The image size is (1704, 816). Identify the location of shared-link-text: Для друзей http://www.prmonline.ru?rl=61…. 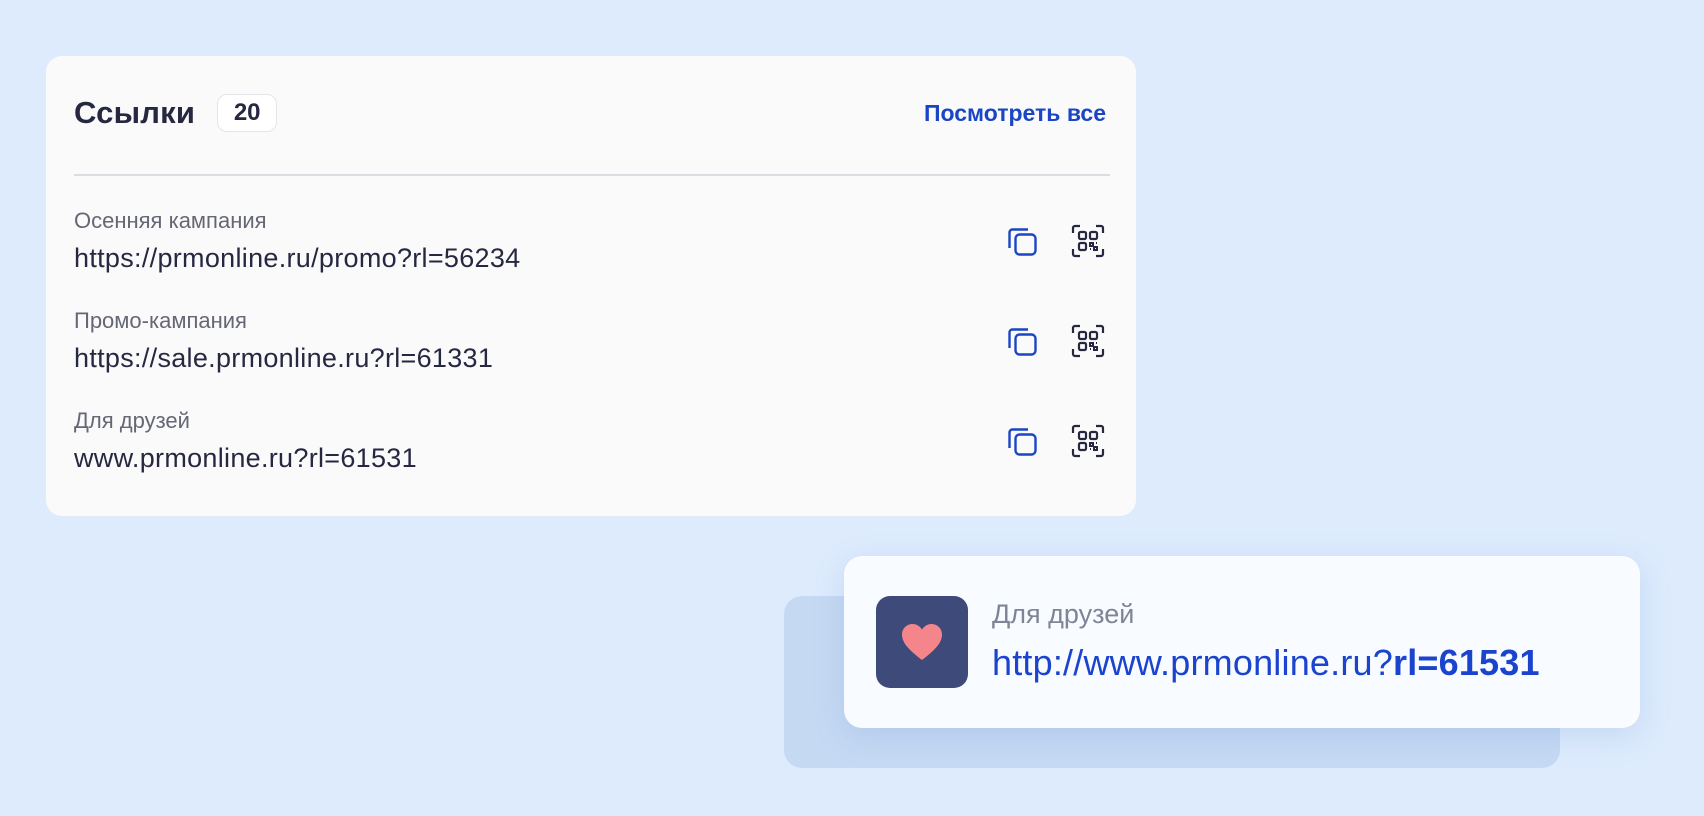
(1266, 641).